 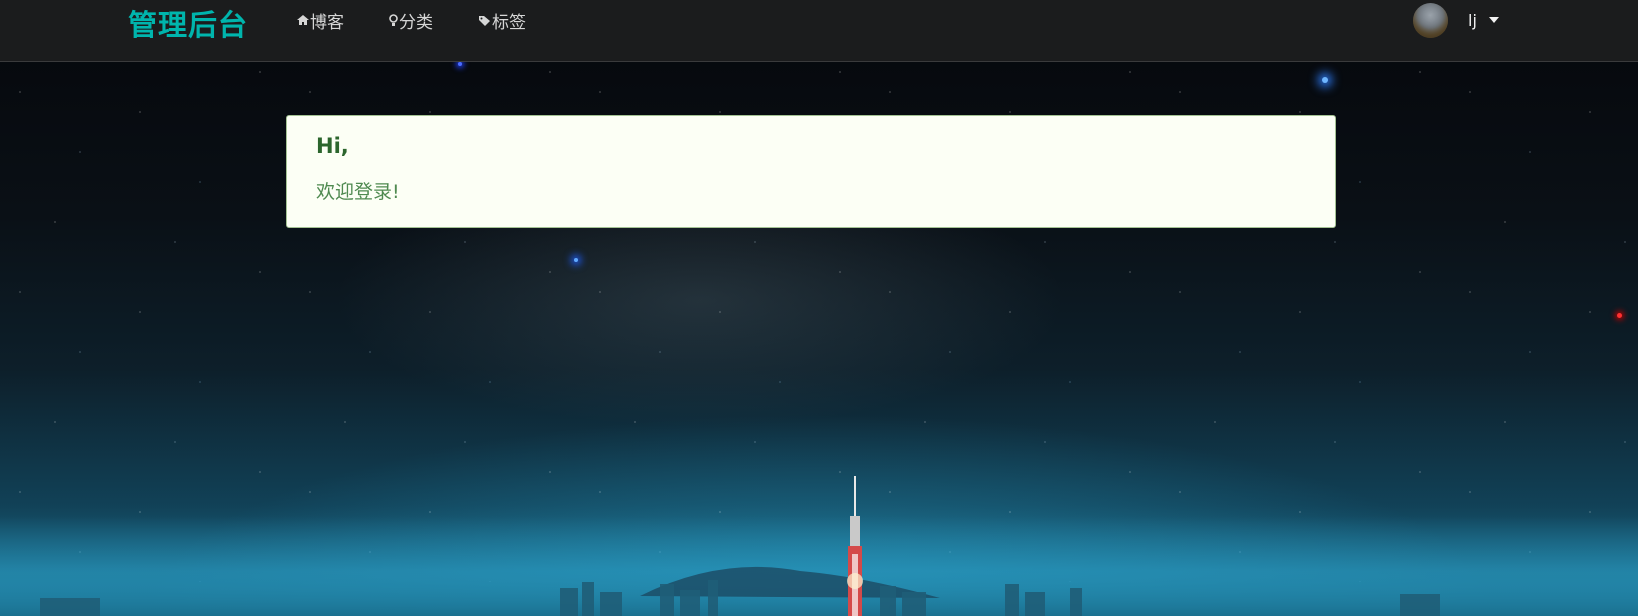 I want to click on nav-item-category: 分类, so click(x=411, y=20).